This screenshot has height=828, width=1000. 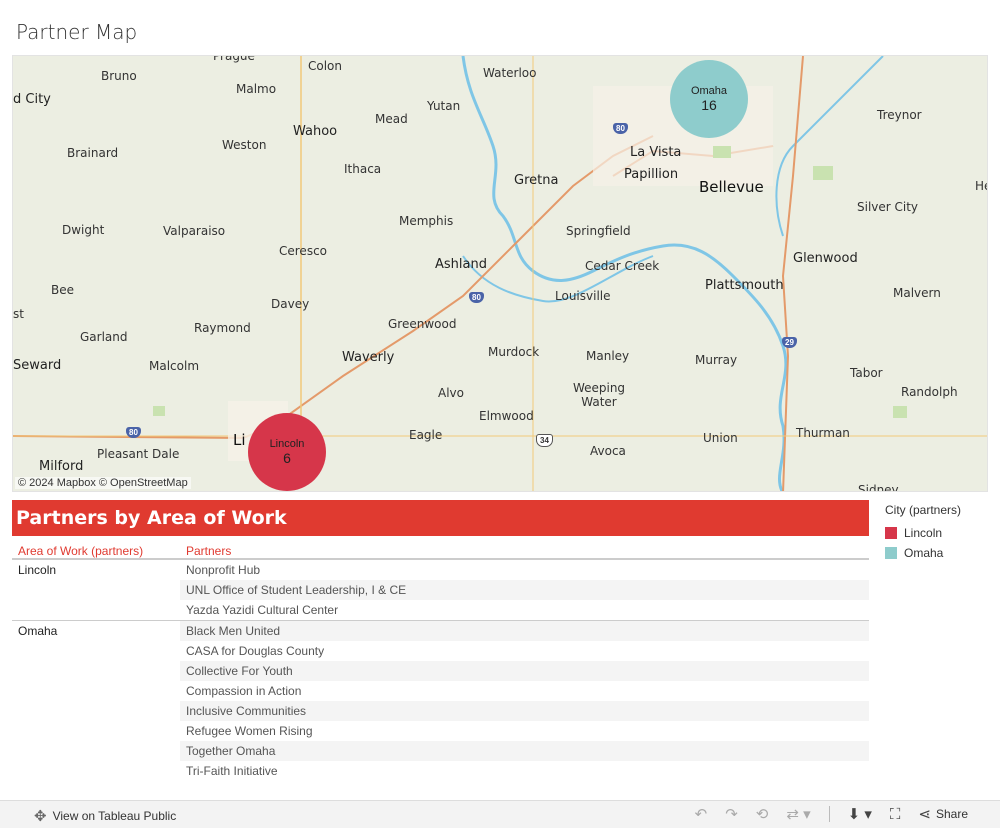 I want to click on table-row: Refugee Women Rising, so click(x=524, y=731).